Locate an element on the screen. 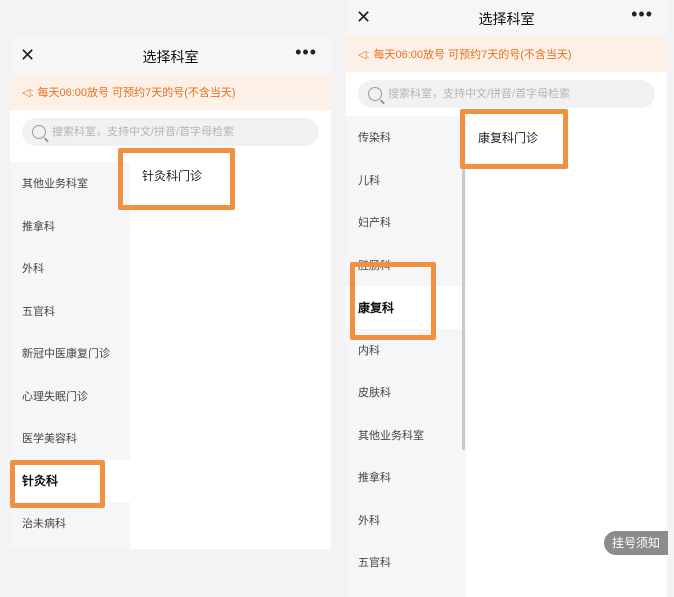  sidebar-scrollbar is located at coordinates (463, 309).